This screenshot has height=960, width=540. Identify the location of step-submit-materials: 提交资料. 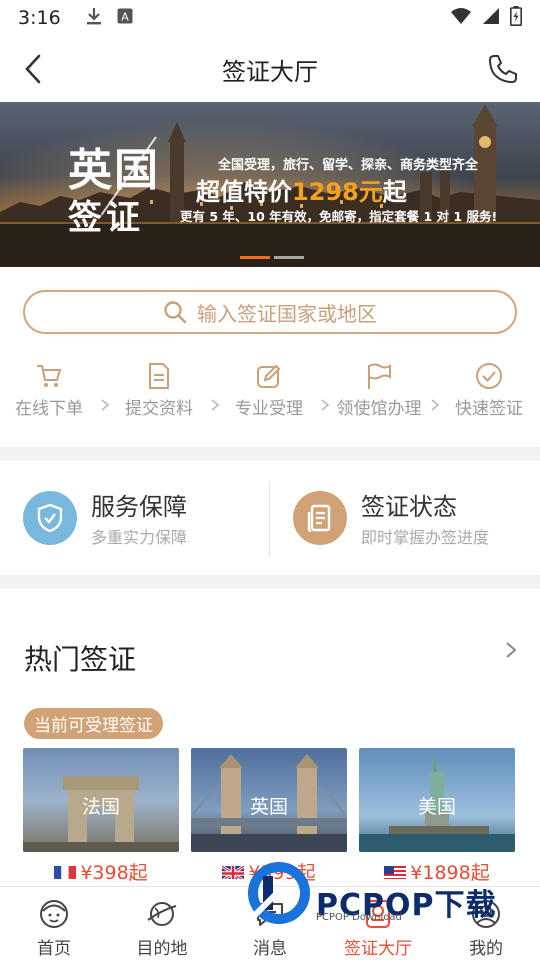
(159, 390).